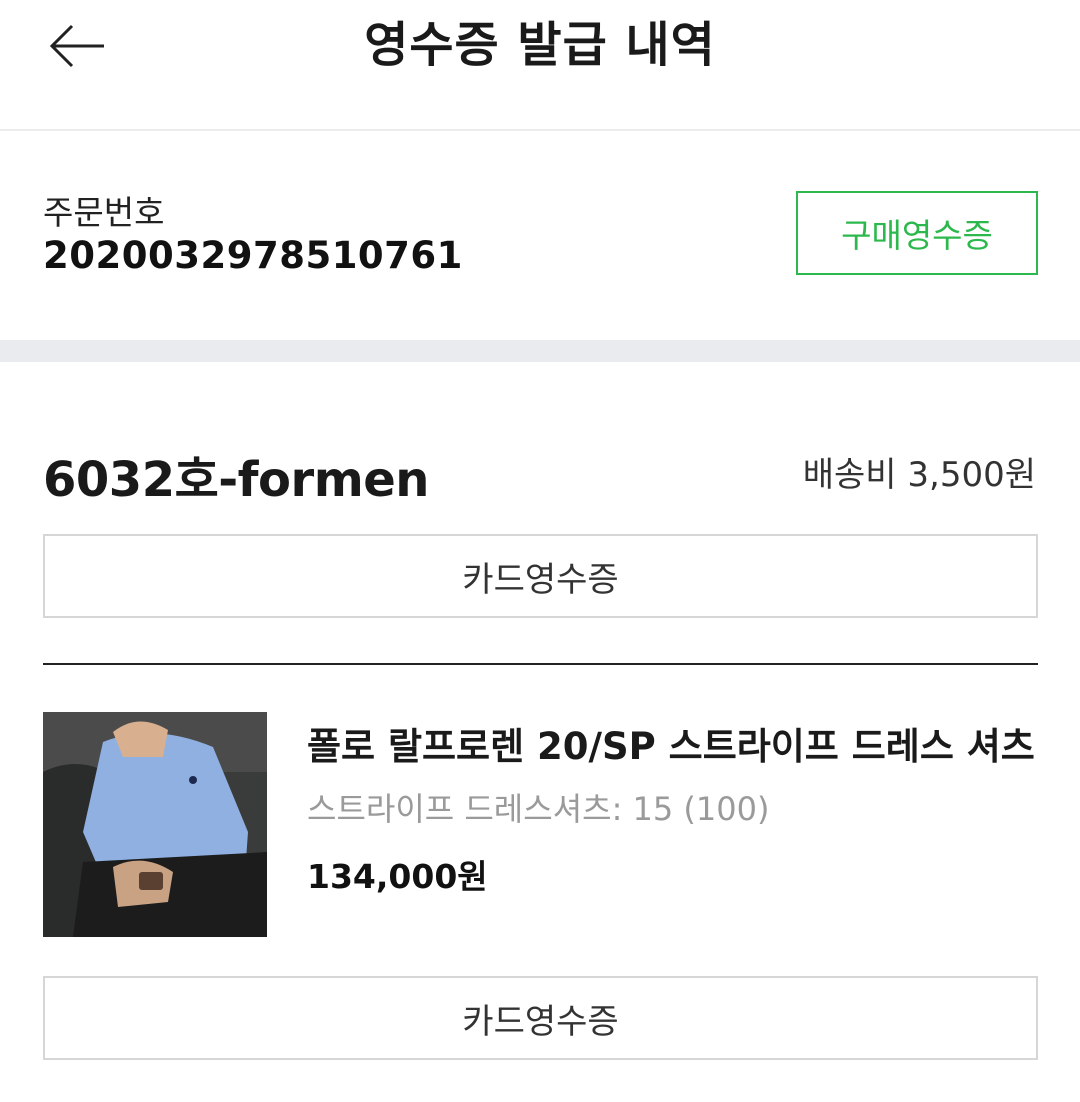 This screenshot has height=1102, width=1080. Describe the element at coordinates (253, 255) in the screenshot. I see `order-number-value: 202003297851076​1` at that location.